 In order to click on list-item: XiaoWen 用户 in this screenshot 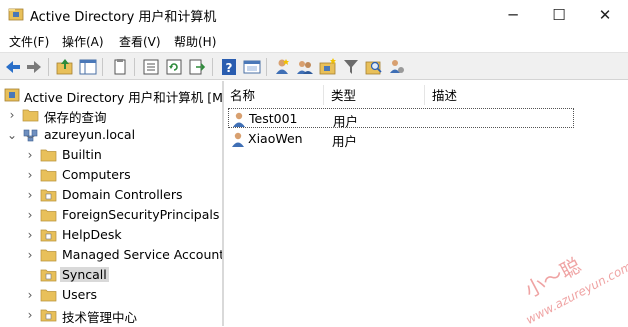, I will do `click(403, 139)`.